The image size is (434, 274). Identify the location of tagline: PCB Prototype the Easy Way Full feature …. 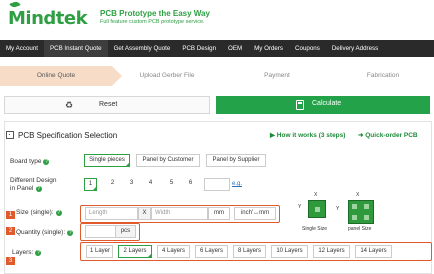
(155, 17).